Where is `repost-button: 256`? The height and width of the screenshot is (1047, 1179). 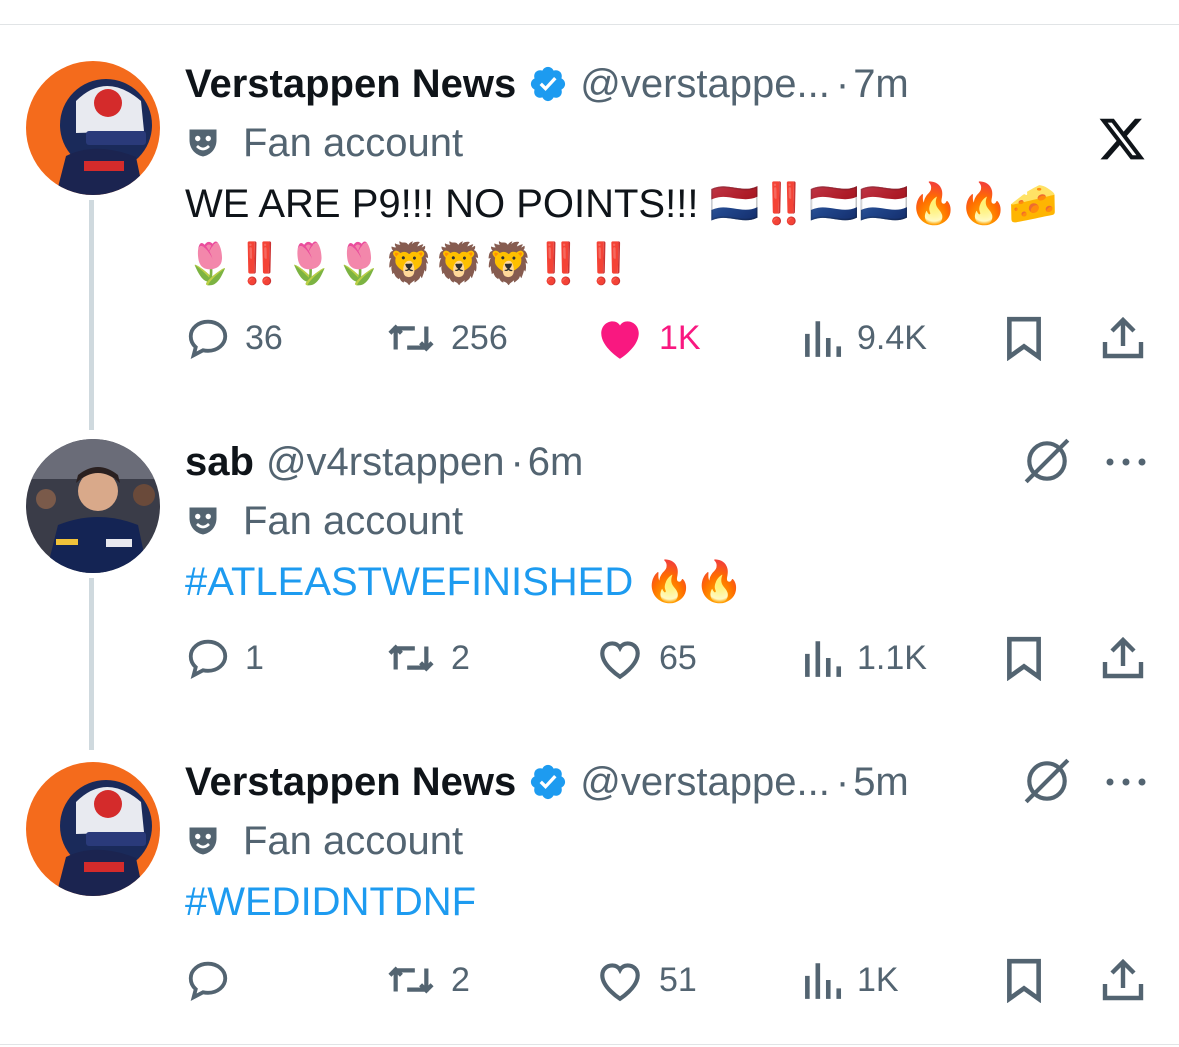 repost-button: 256 is located at coordinates (446, 338).